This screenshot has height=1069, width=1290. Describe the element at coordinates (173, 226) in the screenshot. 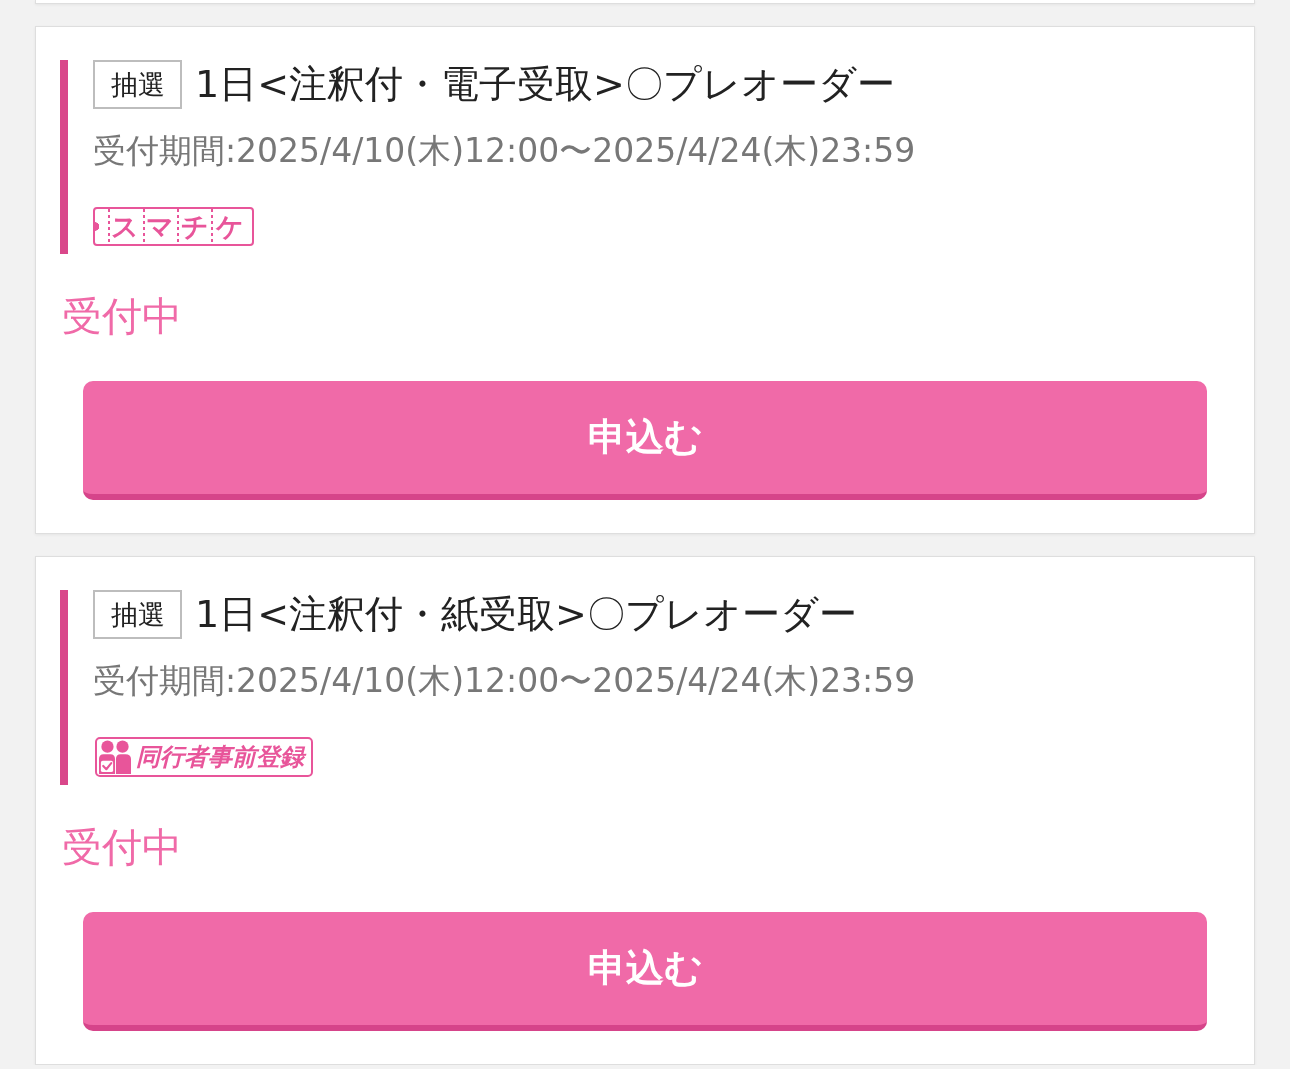

I see `ticket-badge: スマチケ` at that location.